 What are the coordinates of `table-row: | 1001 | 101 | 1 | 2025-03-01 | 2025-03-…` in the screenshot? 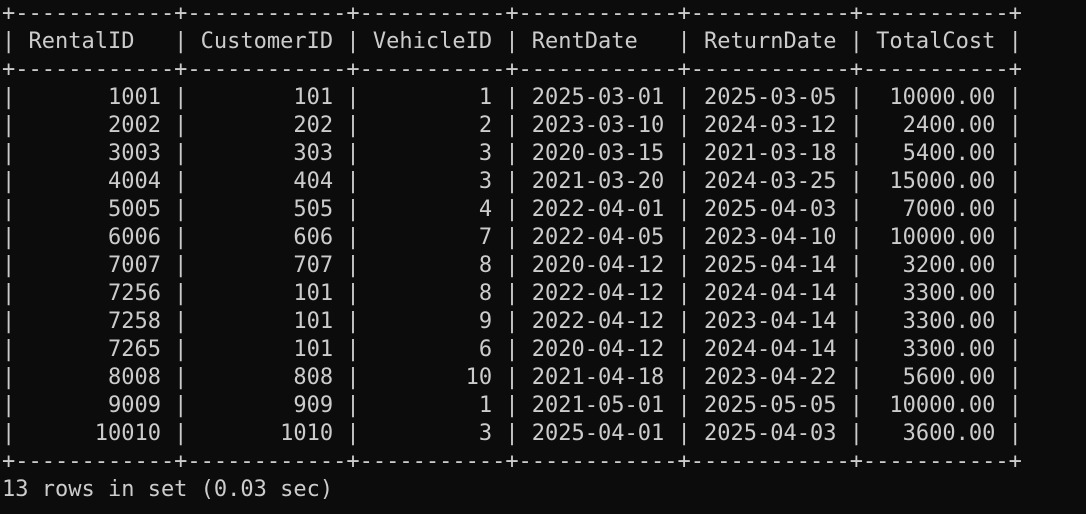 It's located at (512, 97).